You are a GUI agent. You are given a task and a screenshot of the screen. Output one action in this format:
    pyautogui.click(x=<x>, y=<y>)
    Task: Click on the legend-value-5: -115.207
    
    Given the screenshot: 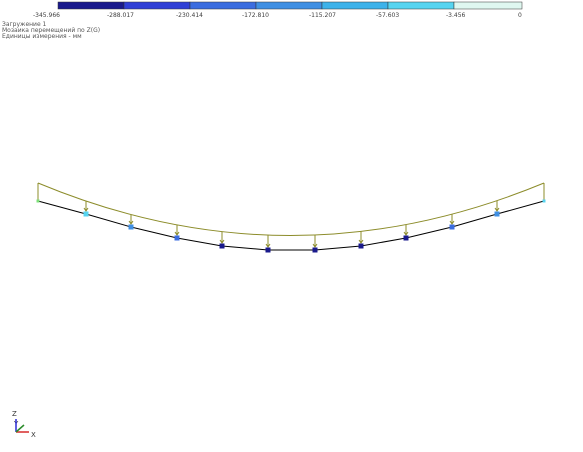 What is the action you would take?
    pyautogui.click(x=322, y=15)
    